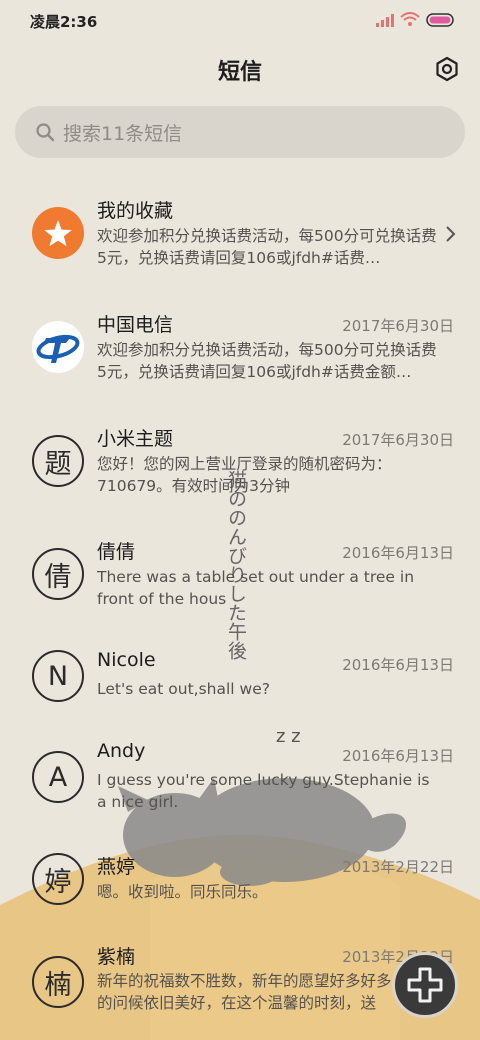 This screenshot has height=1040, width=480. What do you see at coordinates (126, 660) in the screenshot?
I see `conversation-name: Nicole` at bounding box center [126, 660].